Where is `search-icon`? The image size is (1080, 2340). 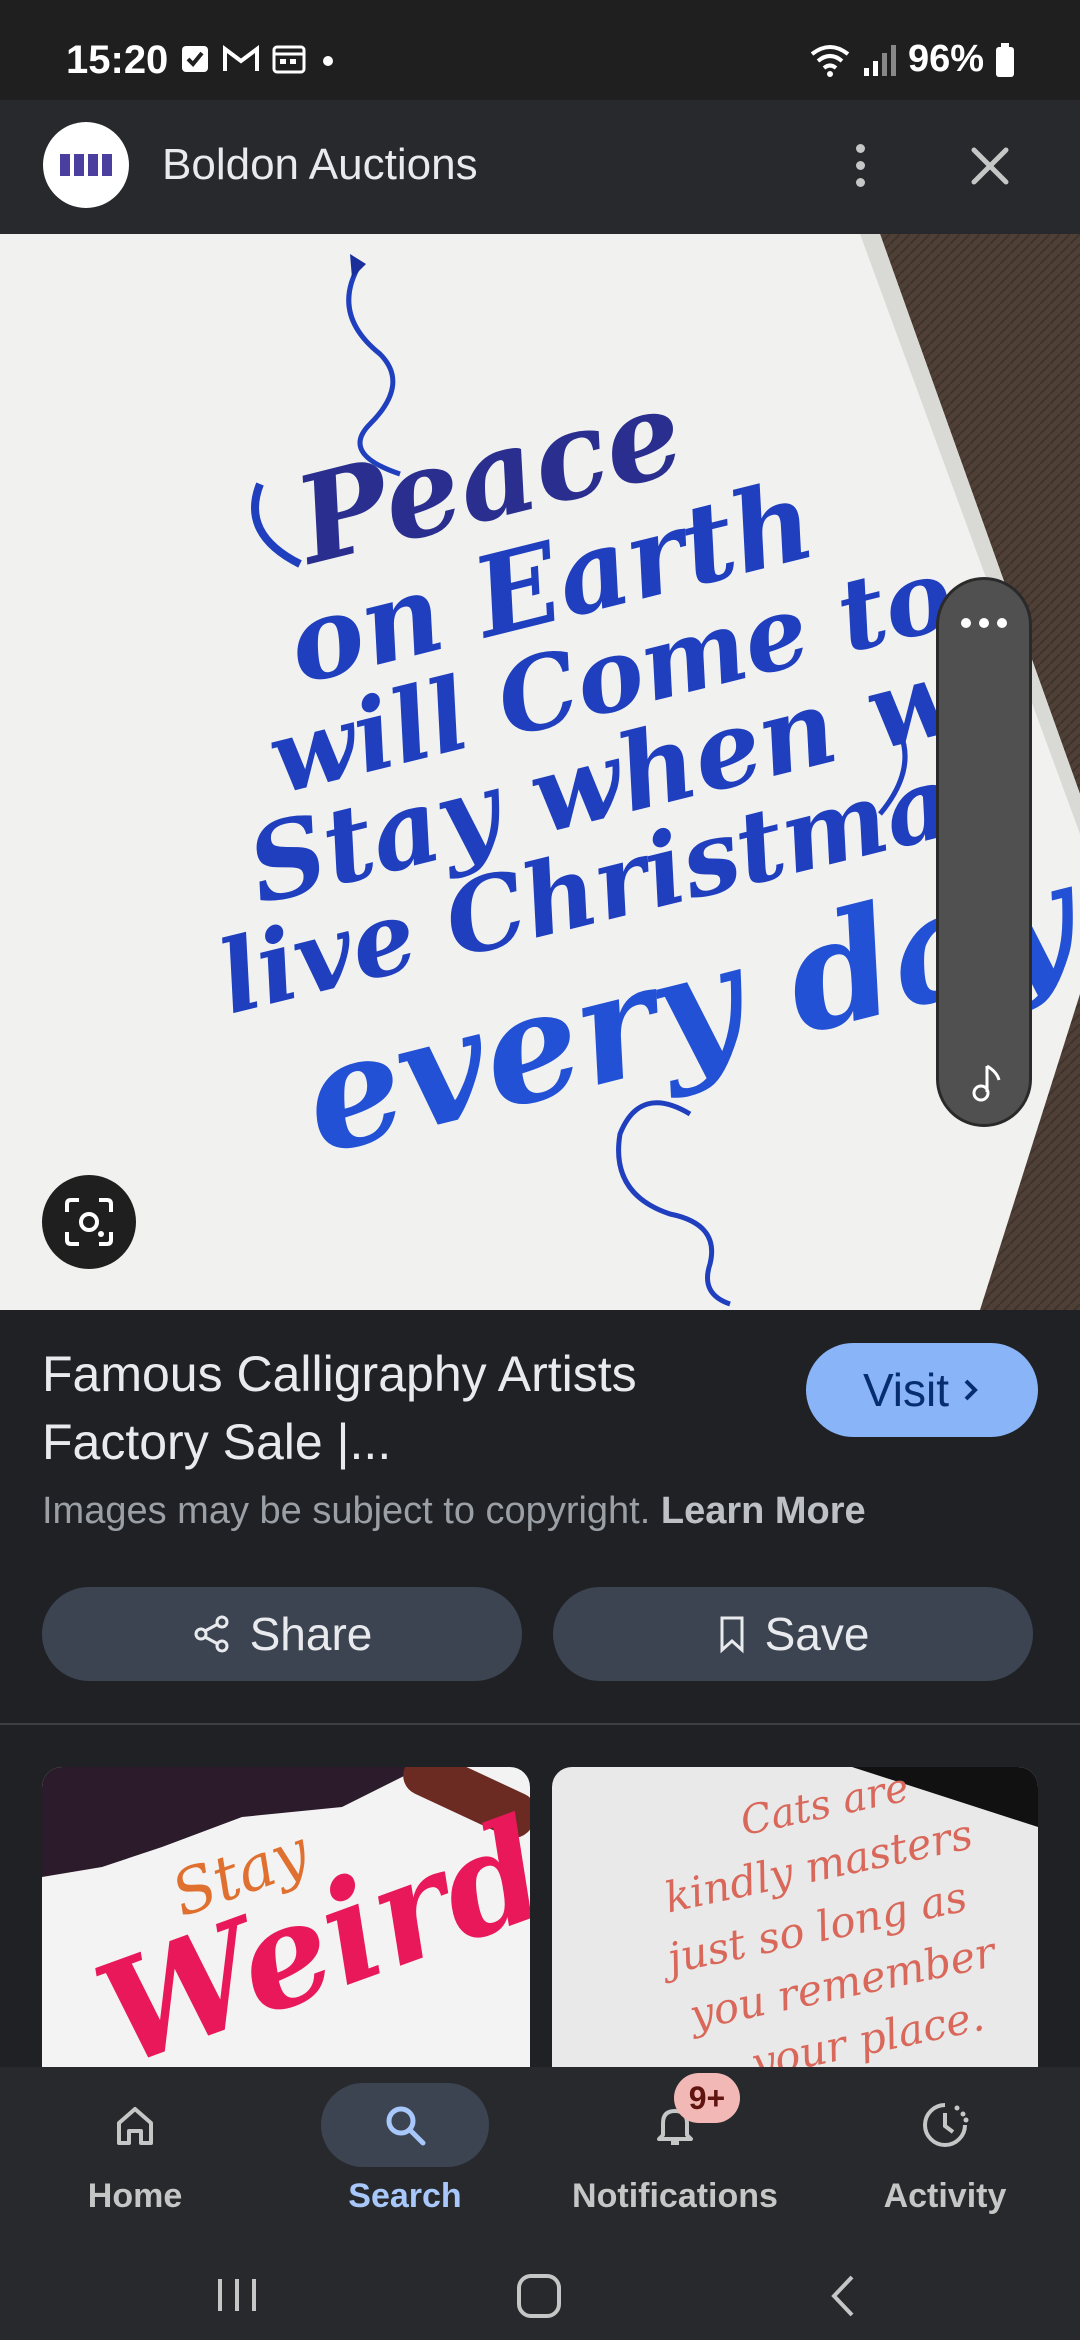 search-icon is located at coordinates (405, 2125).